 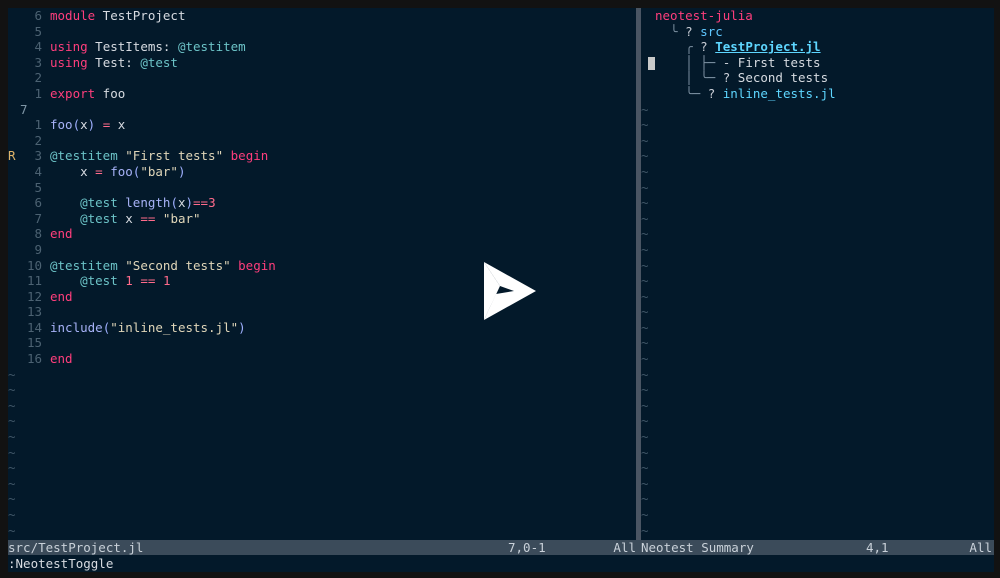 What do you see at coordinates (322, 359) in the screenshot?
I see `code-line: 16 end` at bounding box center [322, 359].